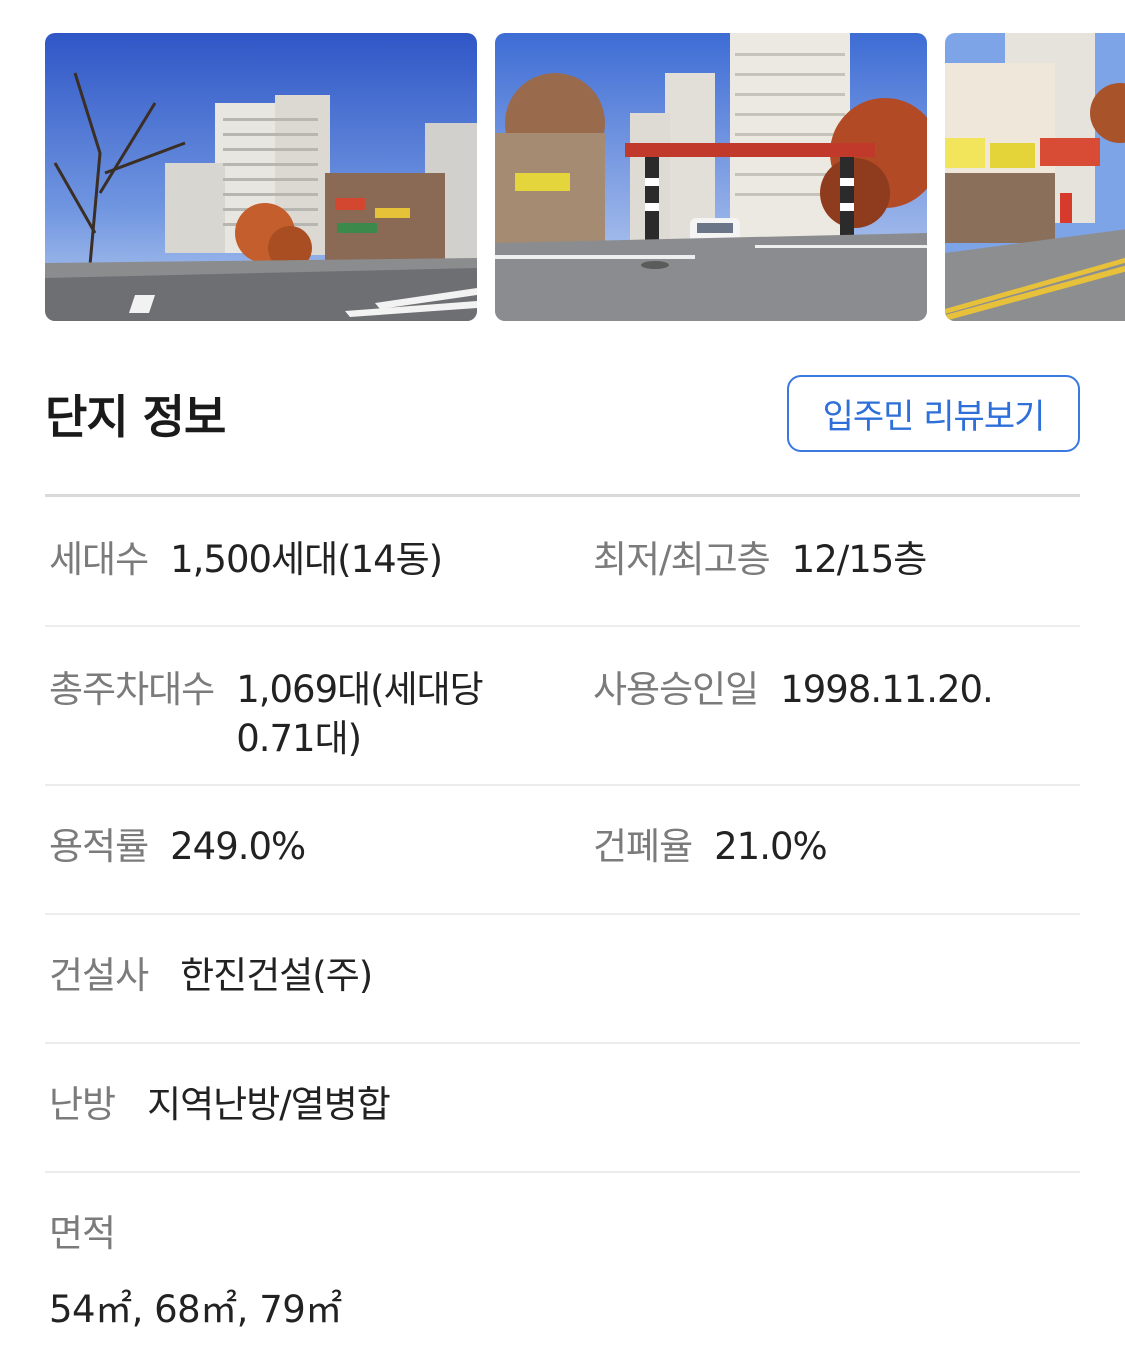 The height and width of the screenshot is (1363, 1125). I want to click on heating-value: 지역난방/열병합, so click(269, 1104).